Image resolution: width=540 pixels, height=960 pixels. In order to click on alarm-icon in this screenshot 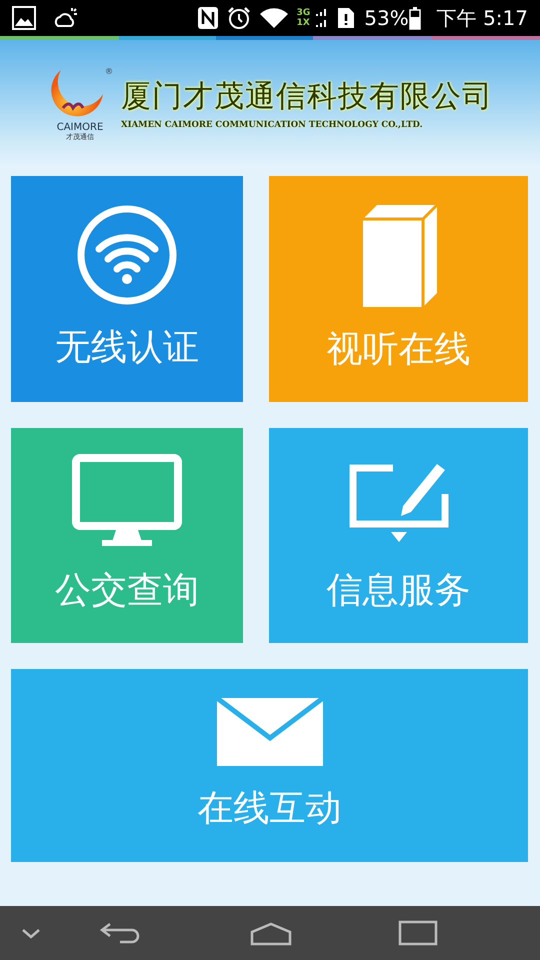, I will do `click(238, 18)`.